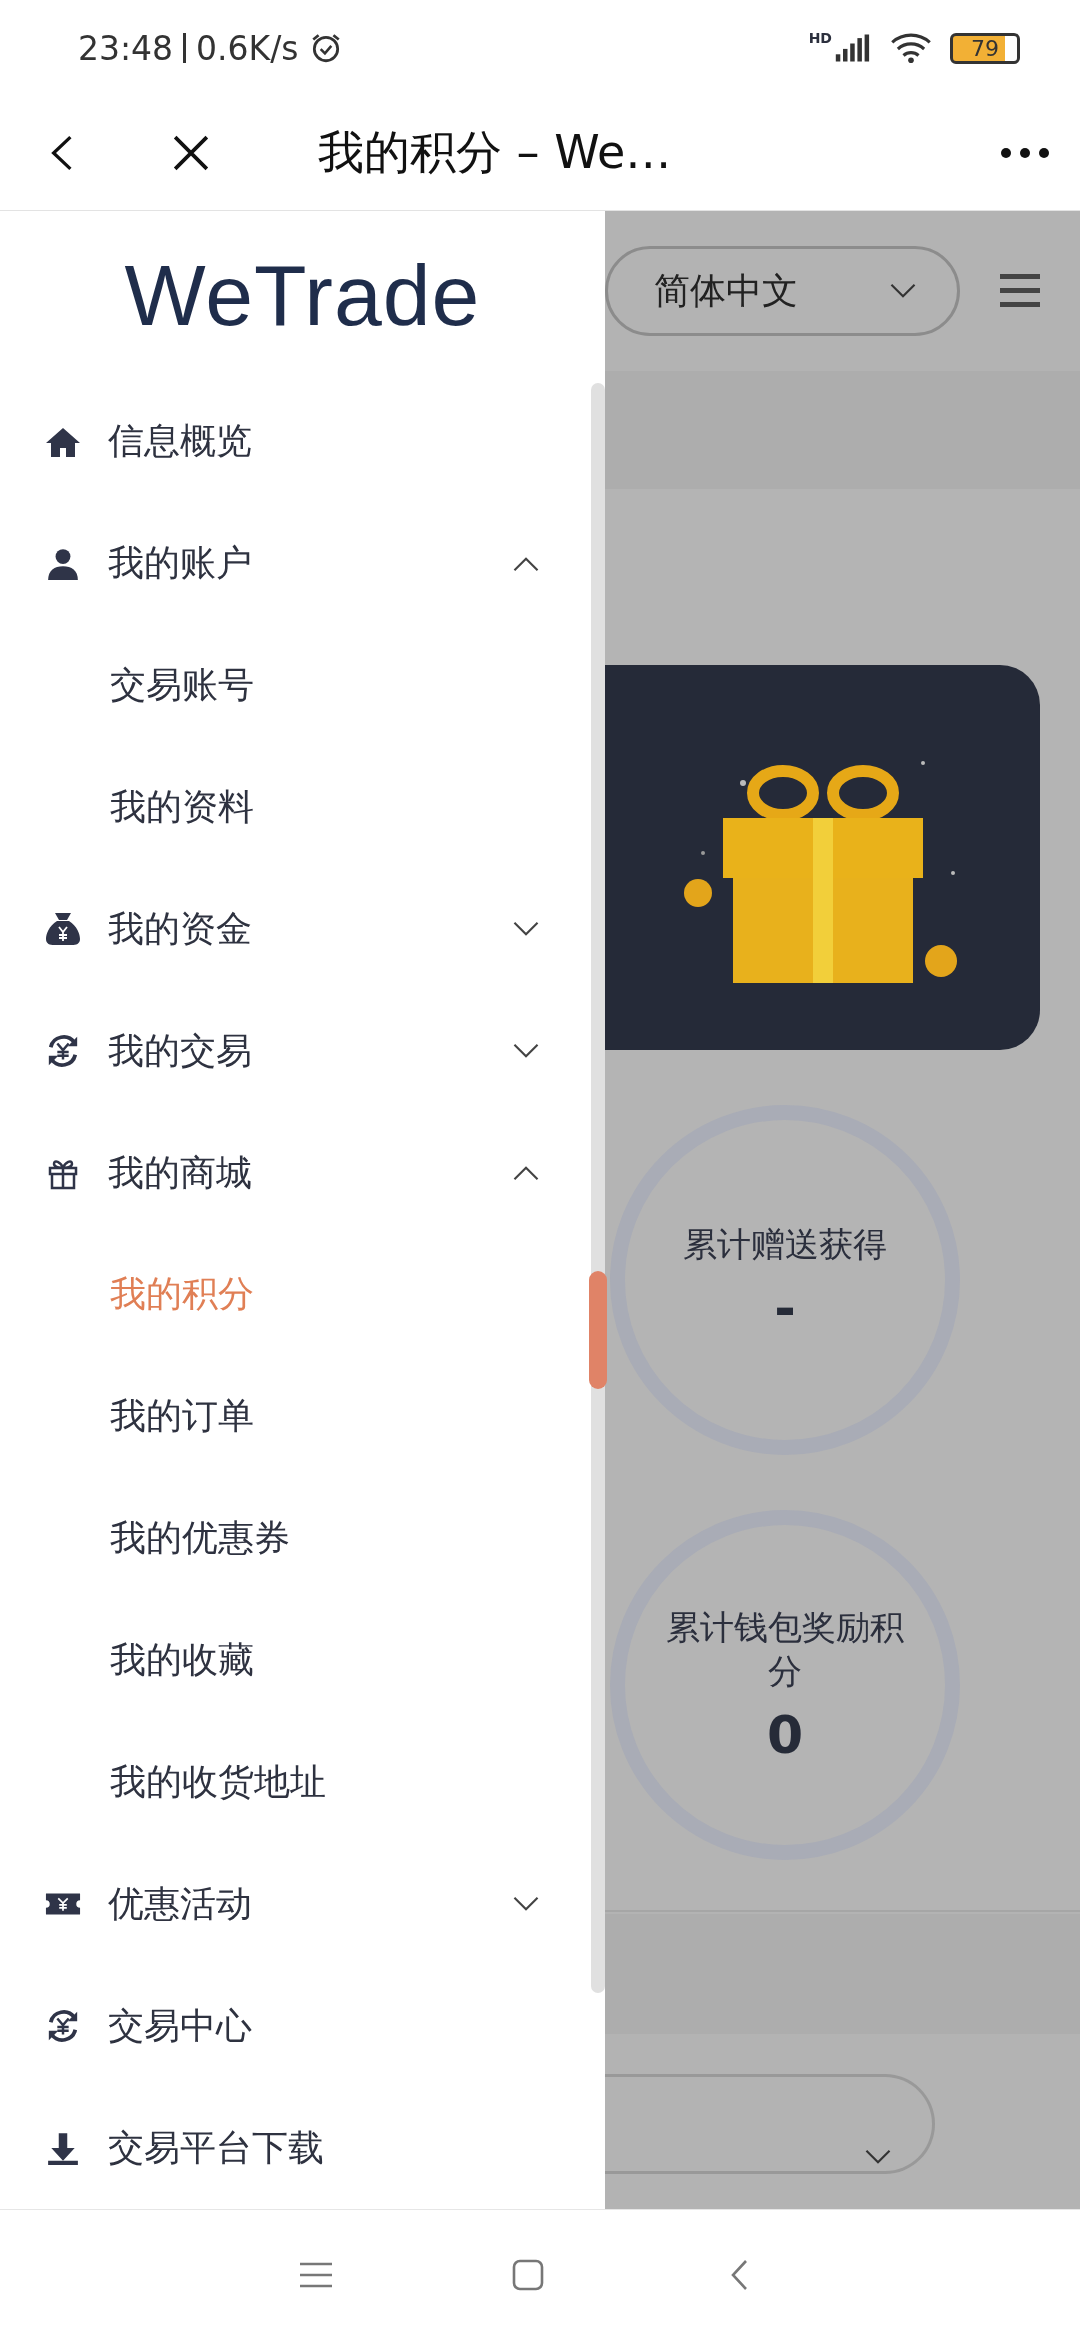  I want to click on language-select: 简体中文, so click(782, 291).